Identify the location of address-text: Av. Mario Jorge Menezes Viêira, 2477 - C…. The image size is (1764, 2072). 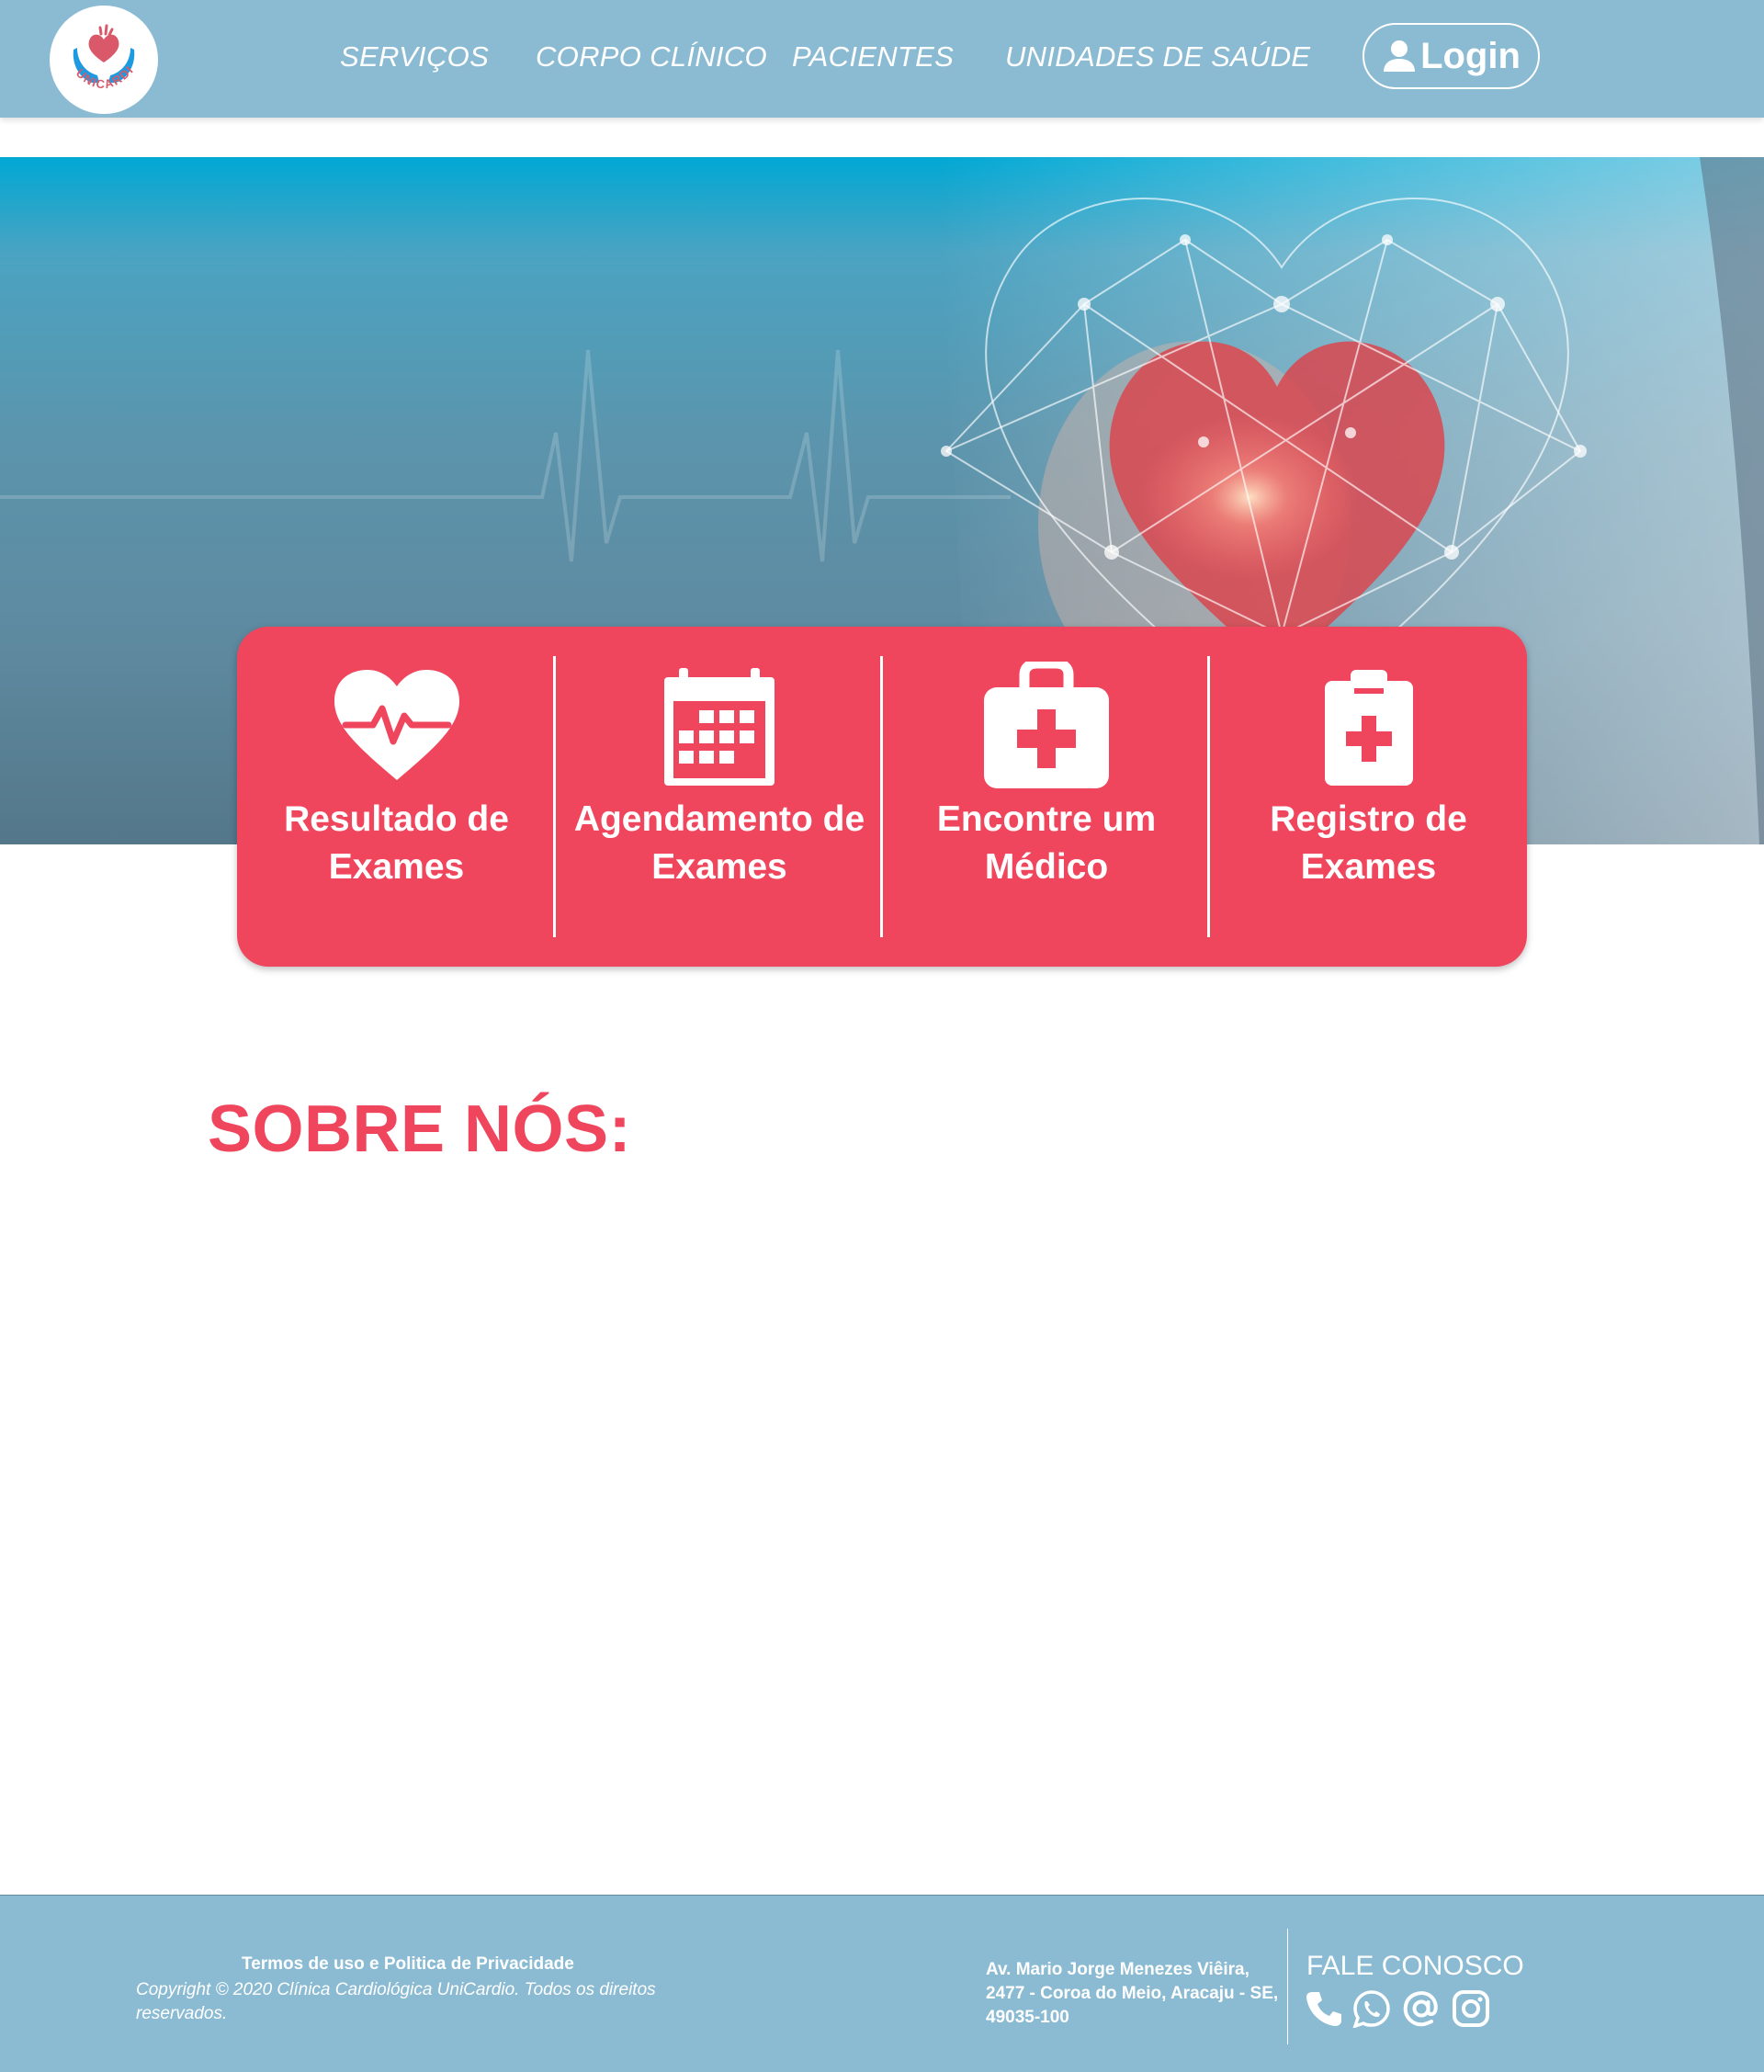
(1132, 1993).